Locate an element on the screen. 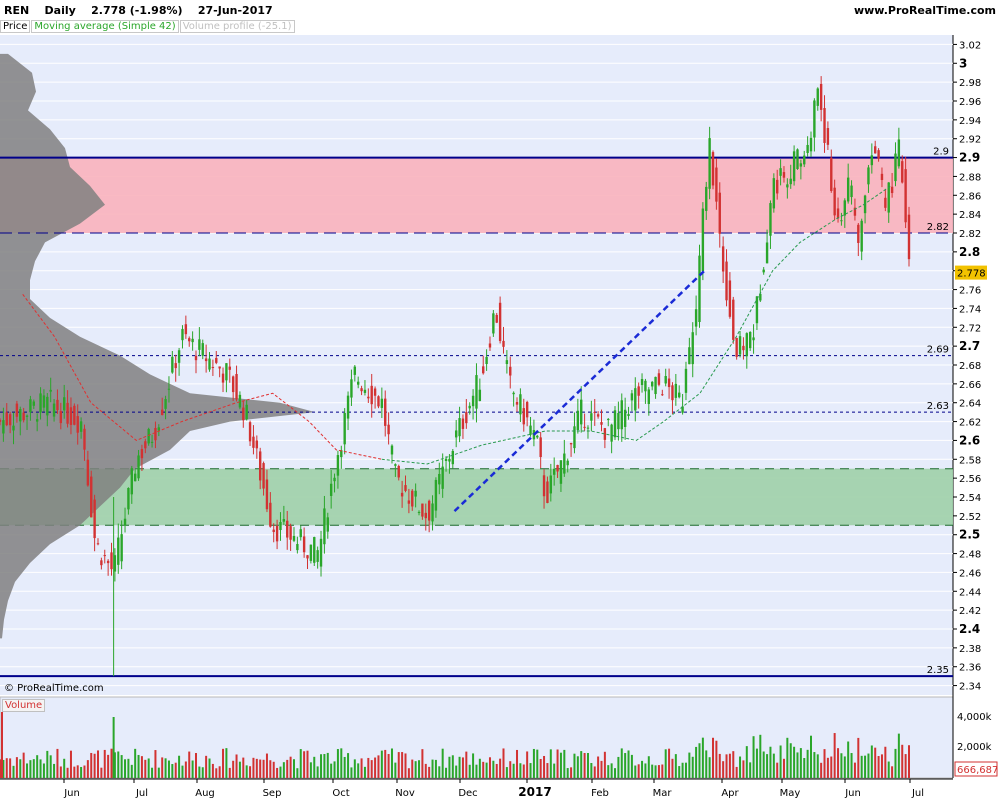  price-tick-label: 2.92 is located at coordinates (970, 140).